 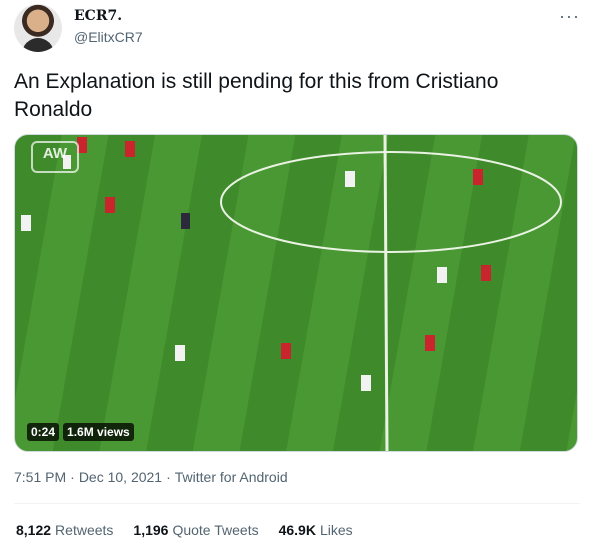 I want to click on divider, so click(x=297, y=503).